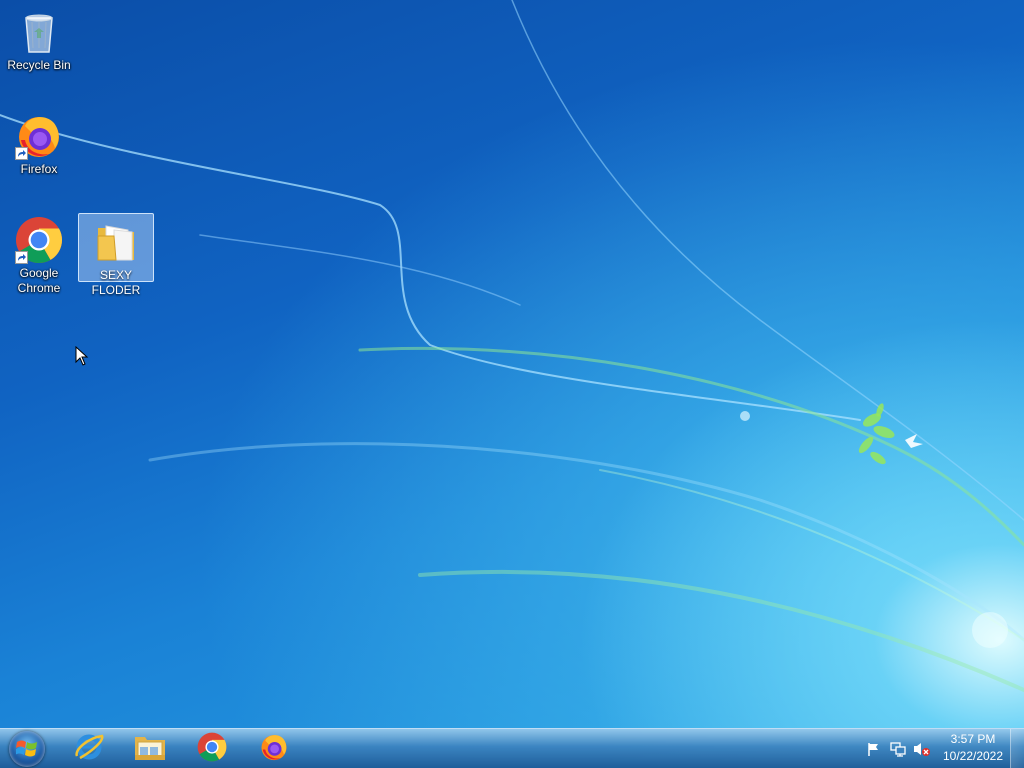 This screenshot has width=1024, height=768. Describe the element at coordinates (512, 748) in the screenshot. I see `taskbar: 3:57 PM 10/22/2022` at that location.